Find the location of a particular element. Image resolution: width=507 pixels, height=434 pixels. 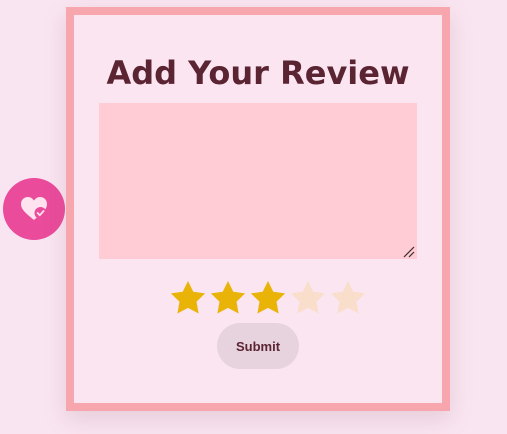

heart-check-icon is located at coordinates (34, 208).